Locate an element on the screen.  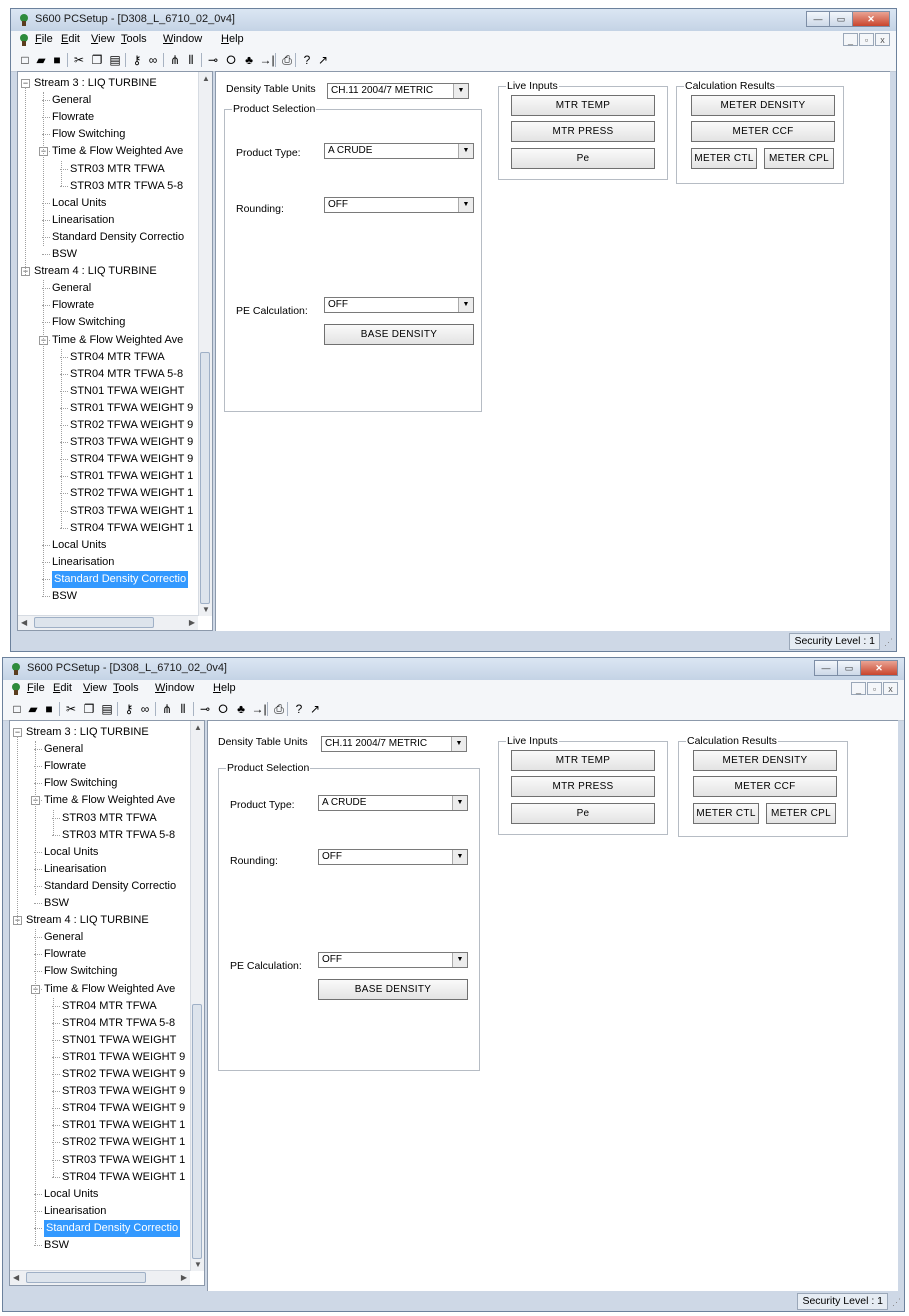
save-icon: ■ is located at coordinates (49, 709).